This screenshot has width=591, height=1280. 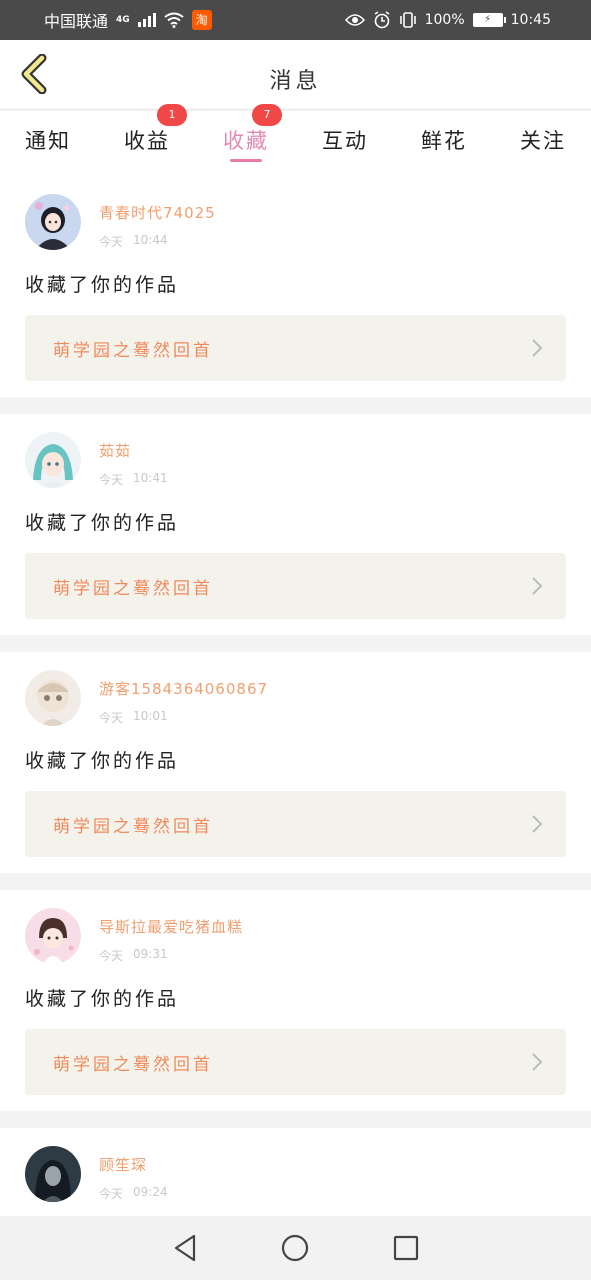 I want to click on message-card: 顾笙琛 今天 09:24, so click(x=295, y=1172).